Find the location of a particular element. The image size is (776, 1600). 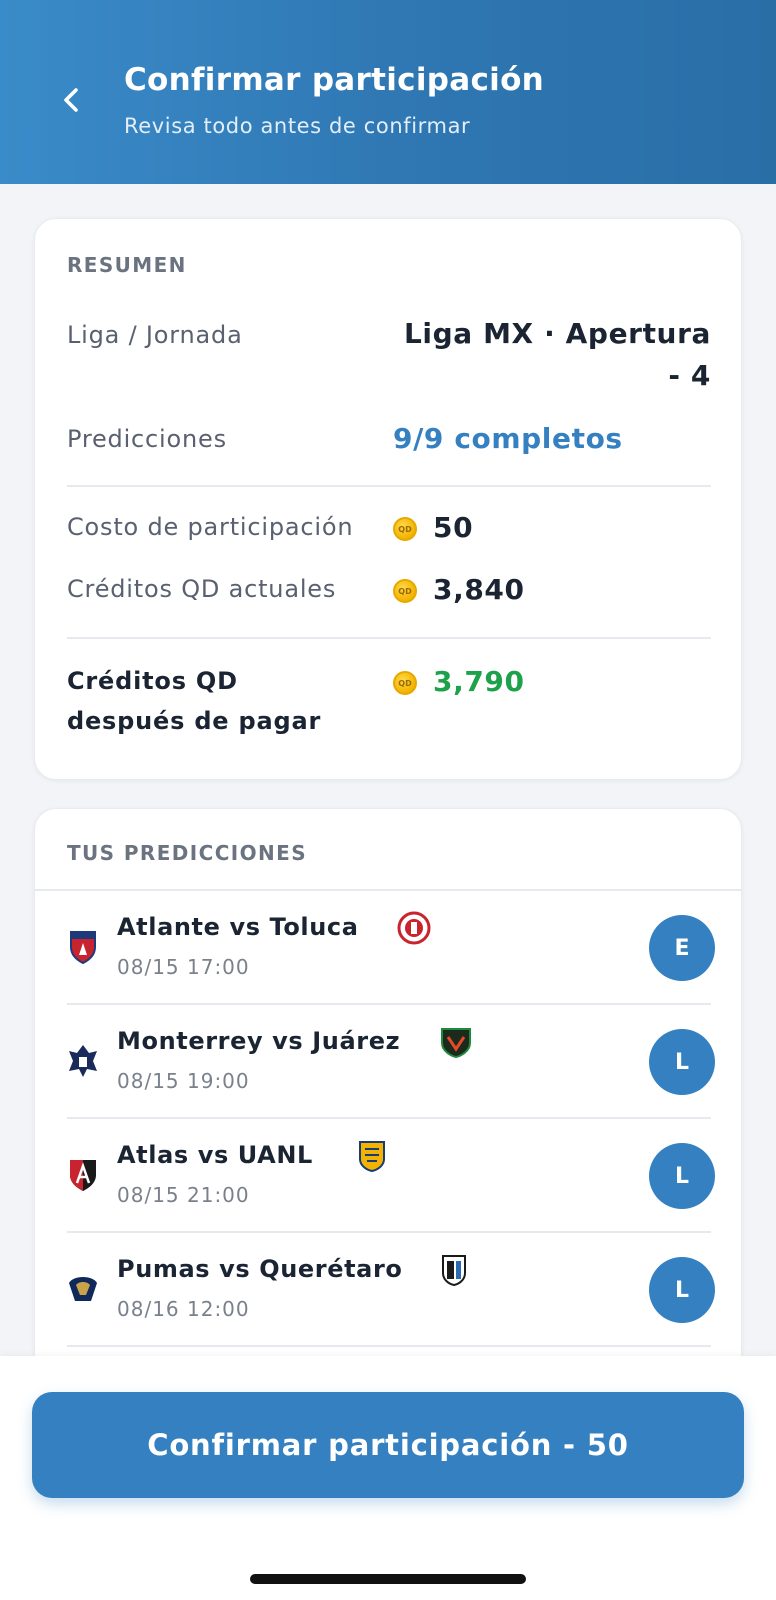

monterrey-crest-icon is located at coordinates (83, 1061).